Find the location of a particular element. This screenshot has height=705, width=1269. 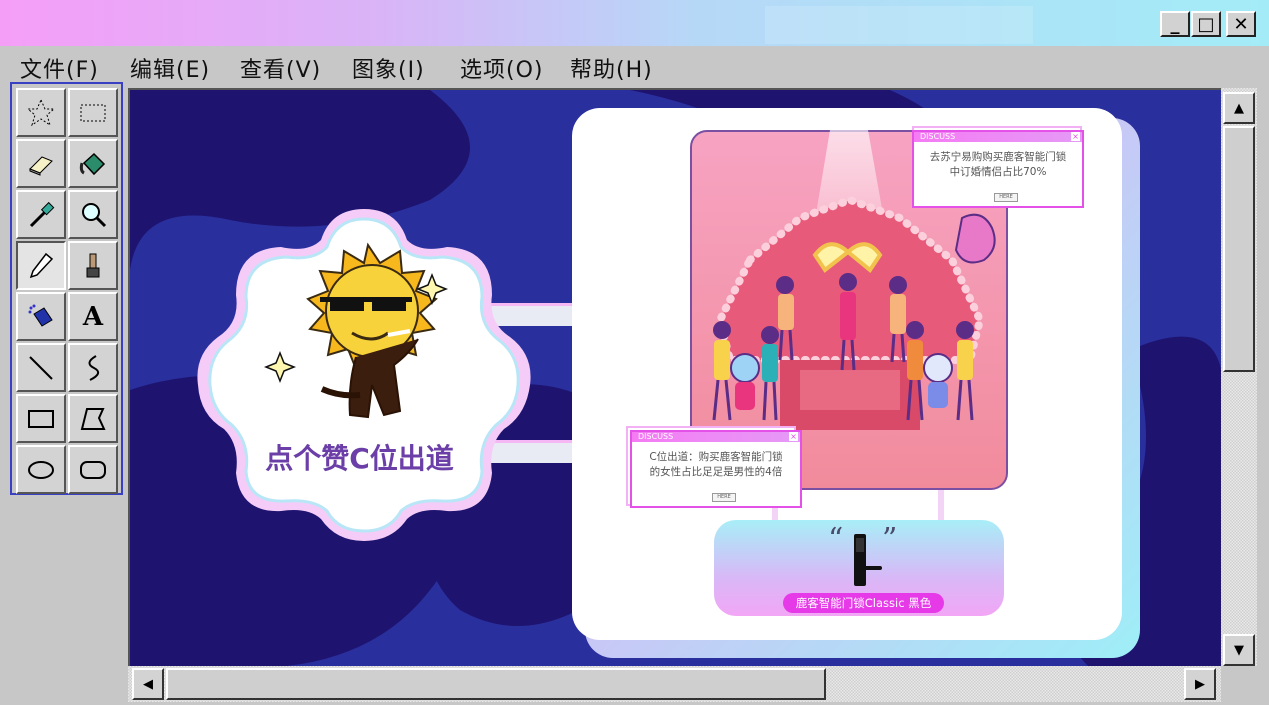

tool-free-select is located at coordinates (41, 112).